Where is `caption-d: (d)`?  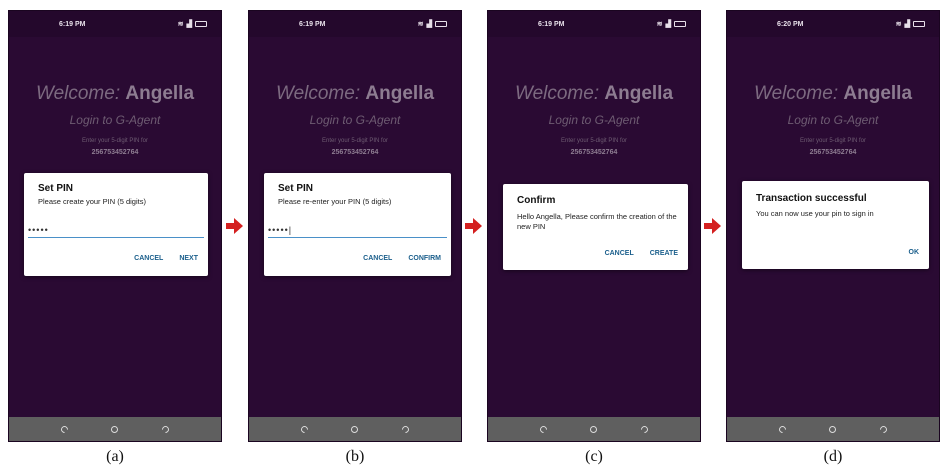 caption-d: (d) is located at coordinates (833, 456).